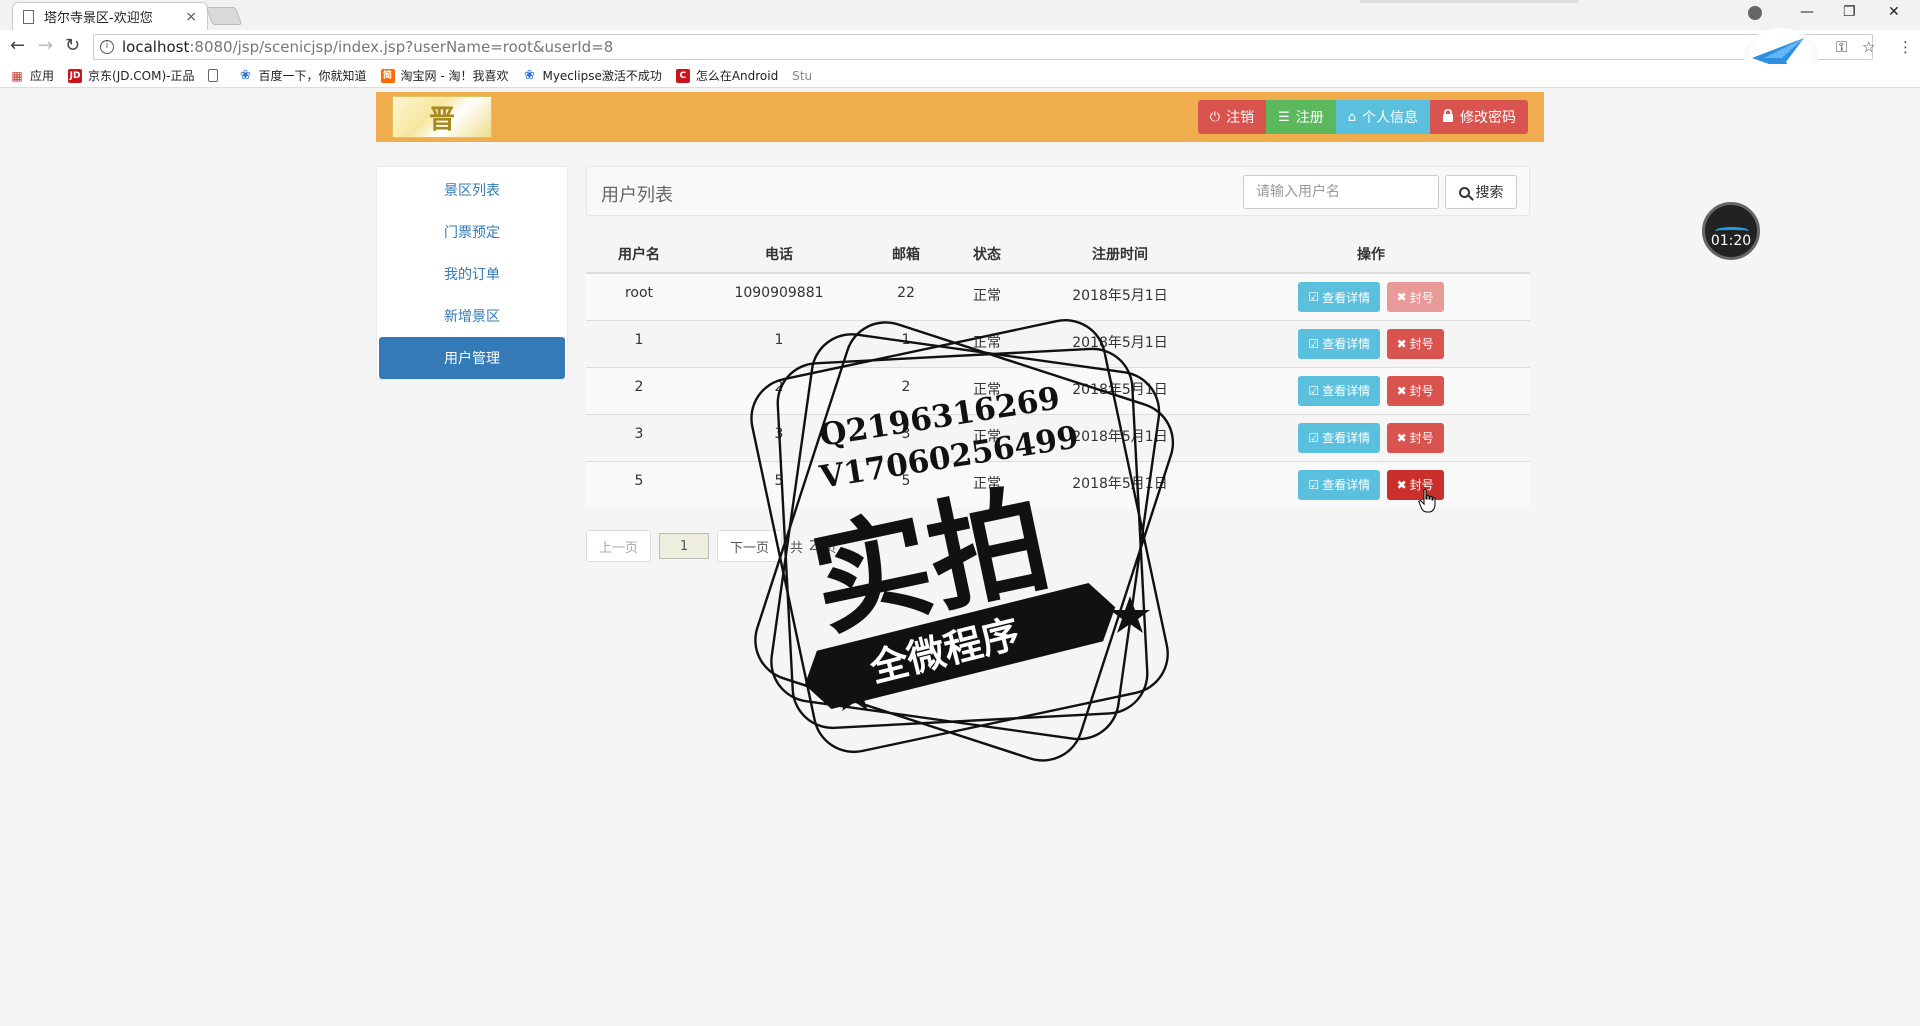  Describe the element at coordinates (472, 316) in the screenshot. I see `sidebar-item-add-scenic: 新增景区` at that location.